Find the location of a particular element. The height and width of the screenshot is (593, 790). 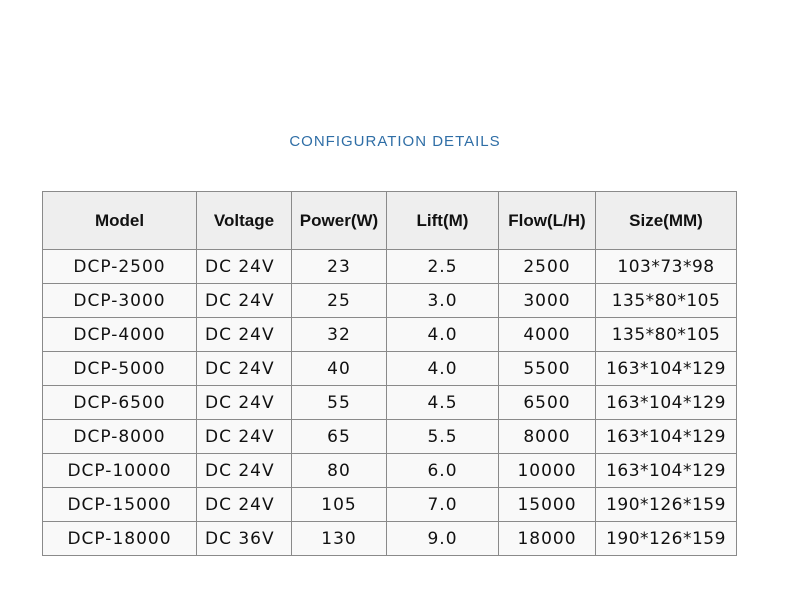

table-row: DCP-2500 DC 24V 23 2.5 2500 103*73*98 is located at coordinates (389, 266).